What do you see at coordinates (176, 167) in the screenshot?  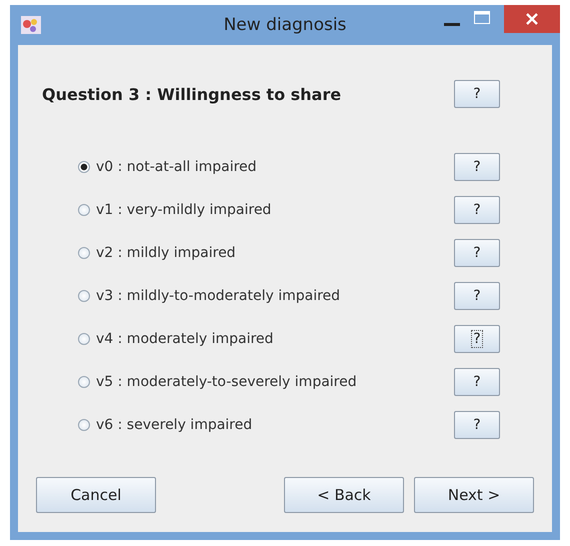 I see `option-label: v0 : not-at-all impaired` at bounding box center [176, 167].